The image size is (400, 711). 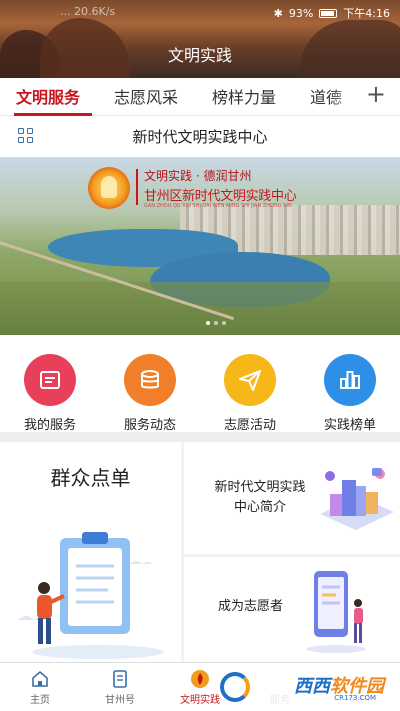 What do you see at coordinates (292, 609) in the screenshot?
I see `become-volunteer-card: 成为志愿者` at bounding box center [292, 609].